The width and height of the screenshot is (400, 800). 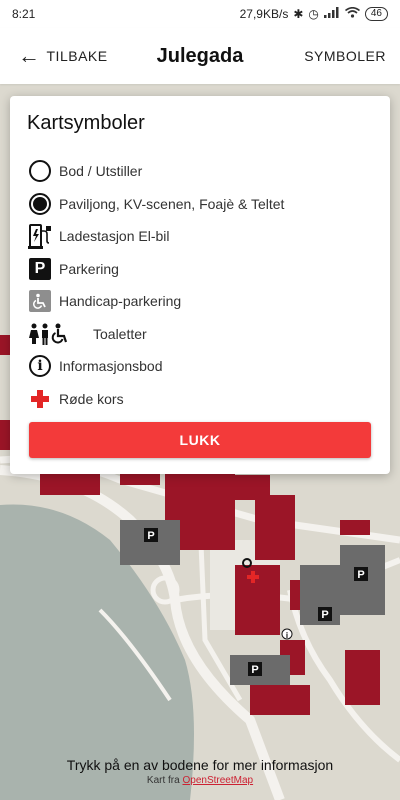 What do you see at coordinates (40, 236) in the screenshot?
I see `ev-charger-icon` at bounding box center [40, 236].